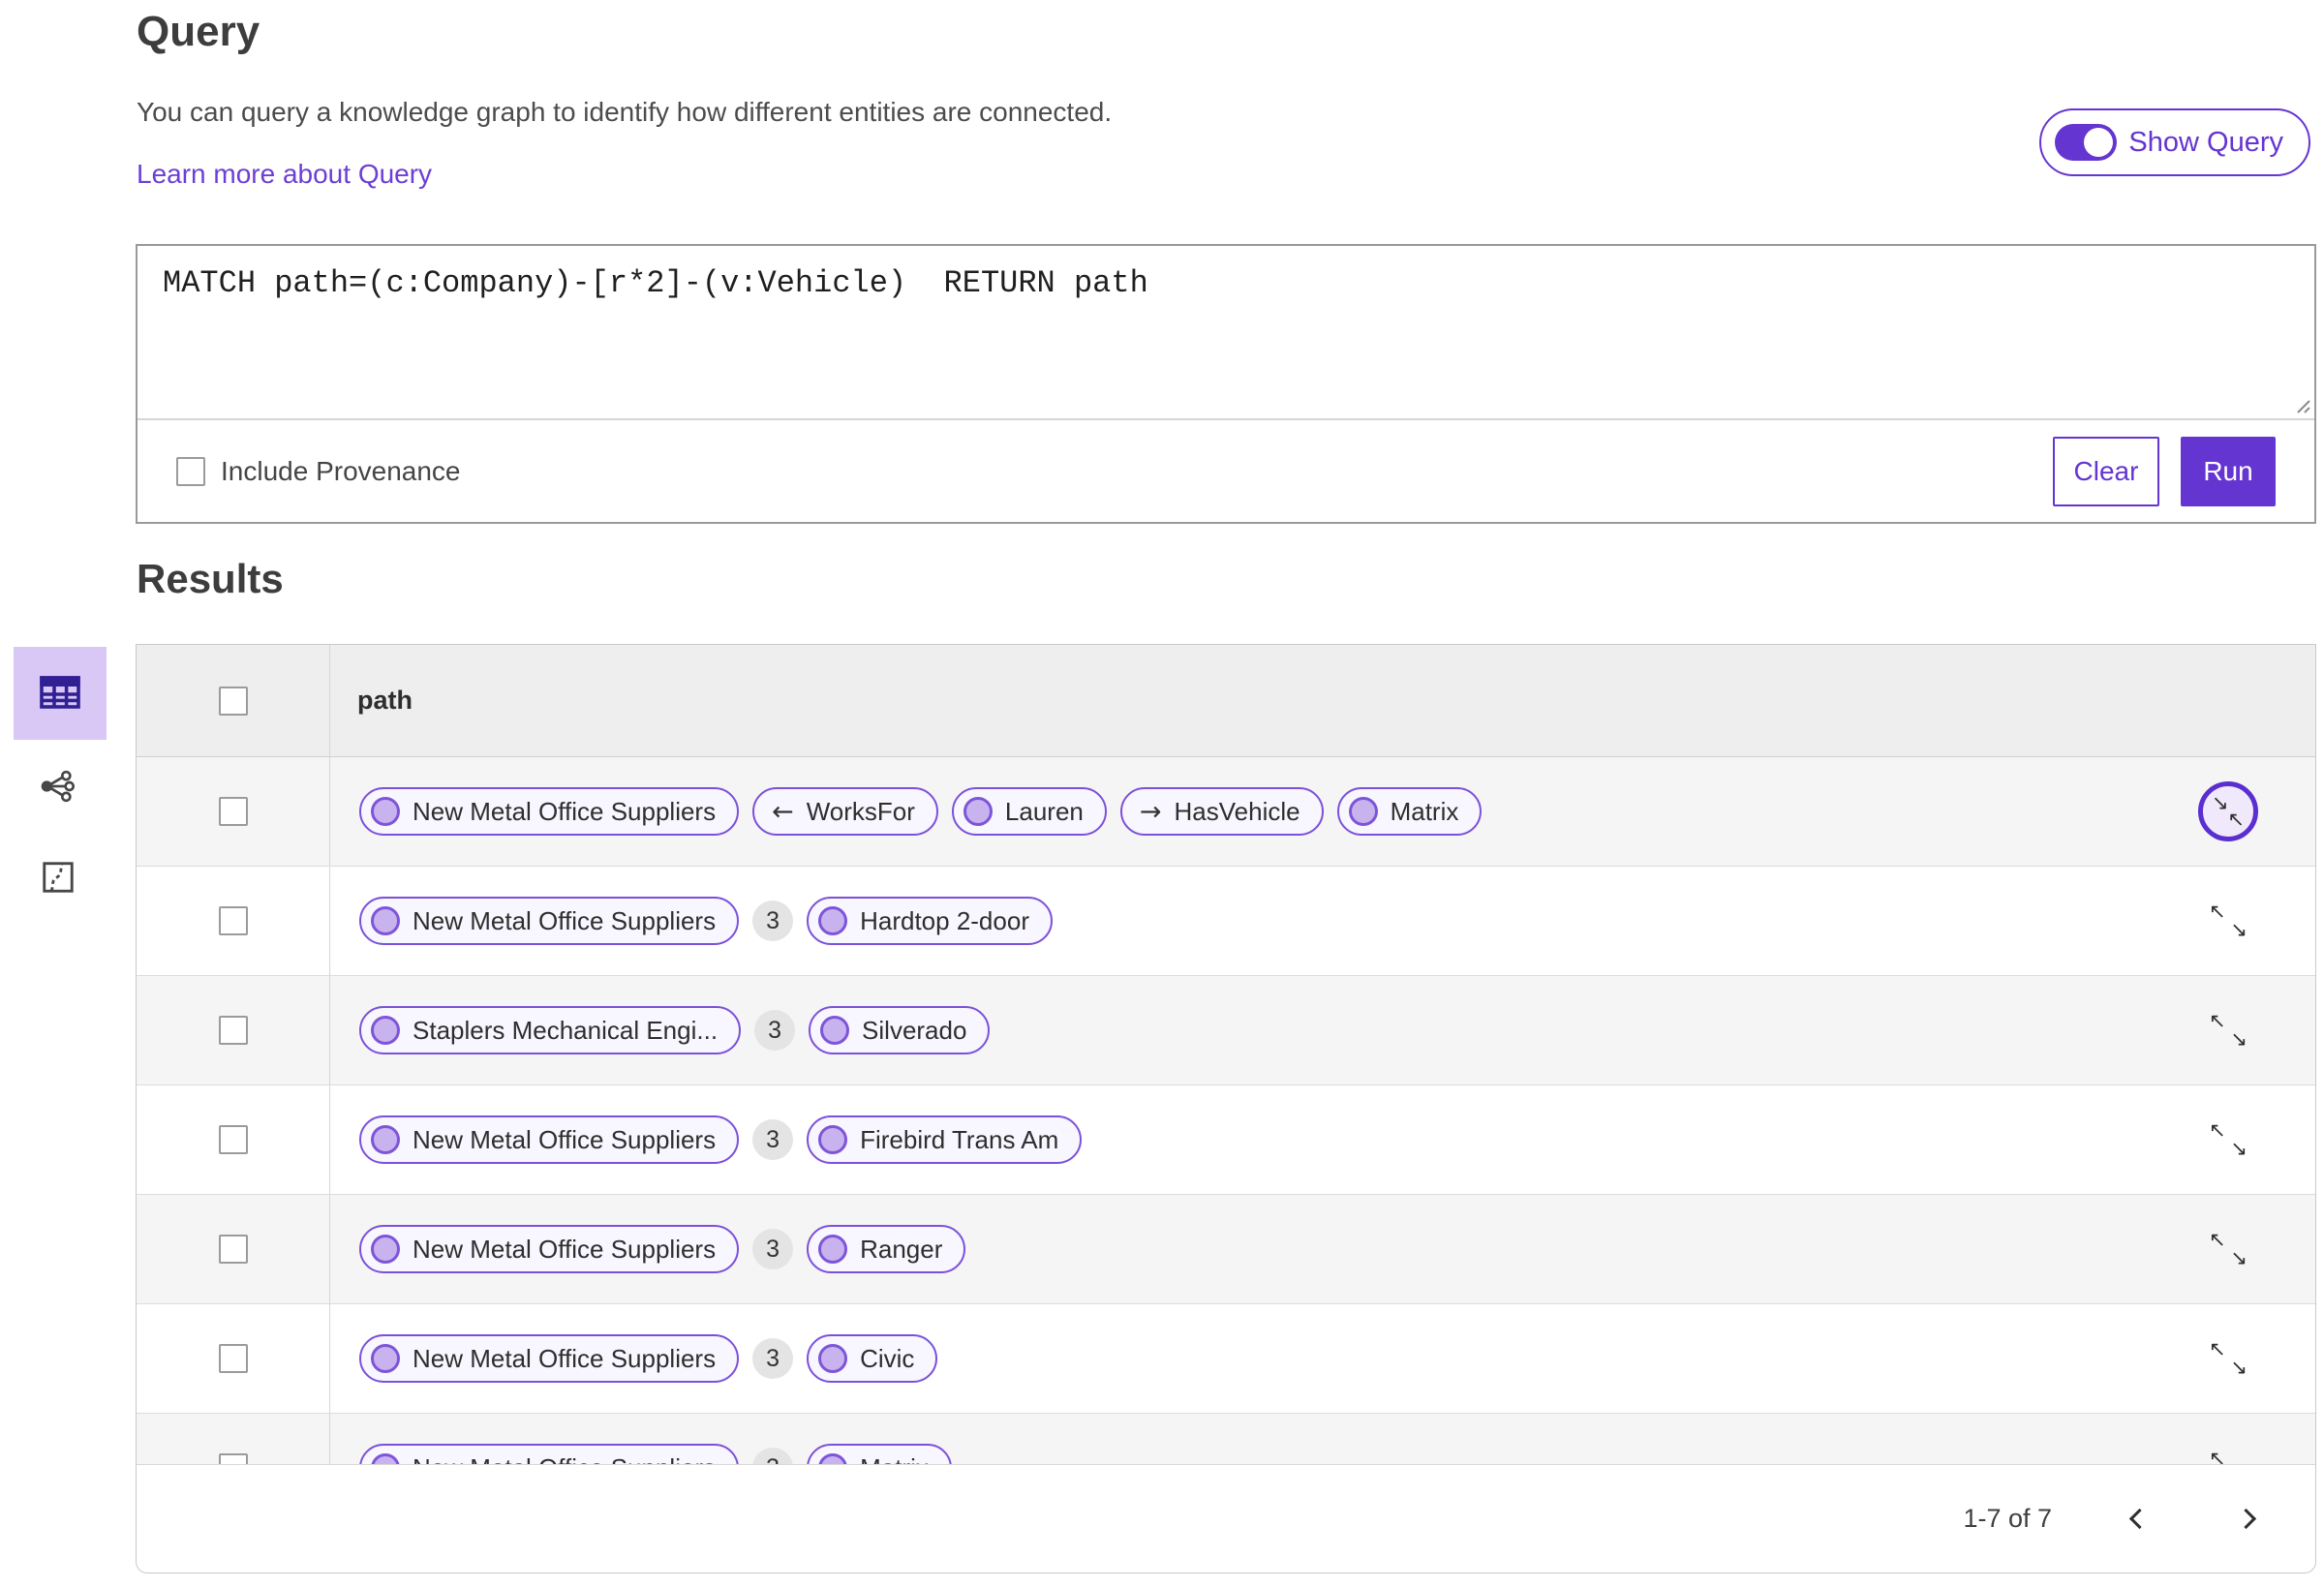 This screenshot has height=1588, width=2324. What do you see at coordinates (1150, 811) in the screenshot?
I see `arrow-right-icon: →` at bounding box center [1150, 811].